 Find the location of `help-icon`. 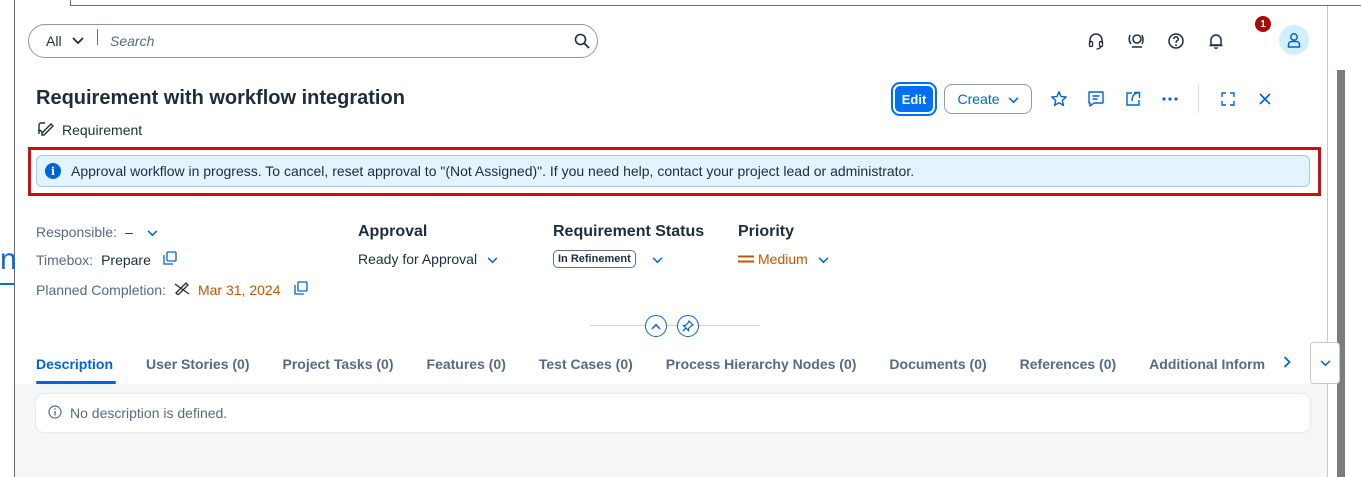

help-icon is located at coordinates (1176, 41).